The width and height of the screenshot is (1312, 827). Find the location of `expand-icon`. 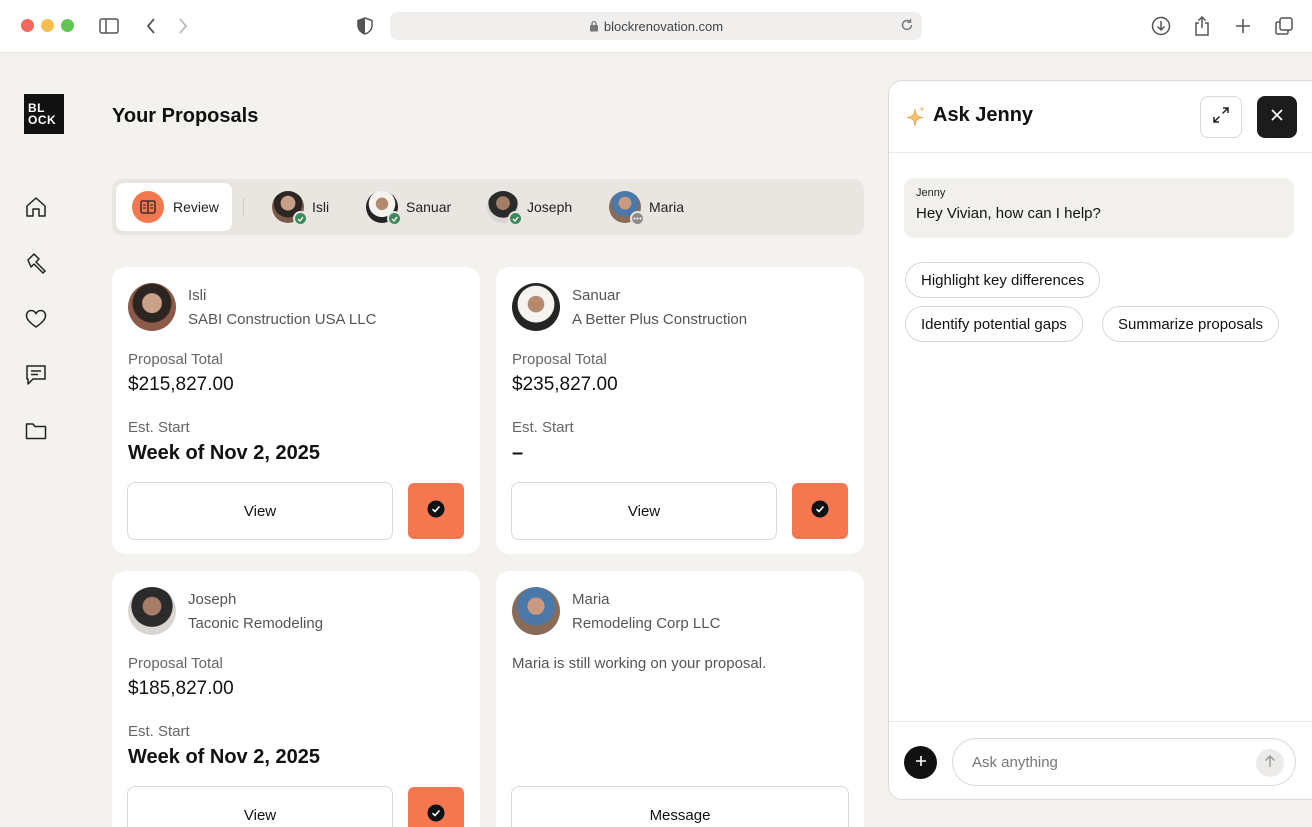

expand-icon is located at coordinates (1221, 117).